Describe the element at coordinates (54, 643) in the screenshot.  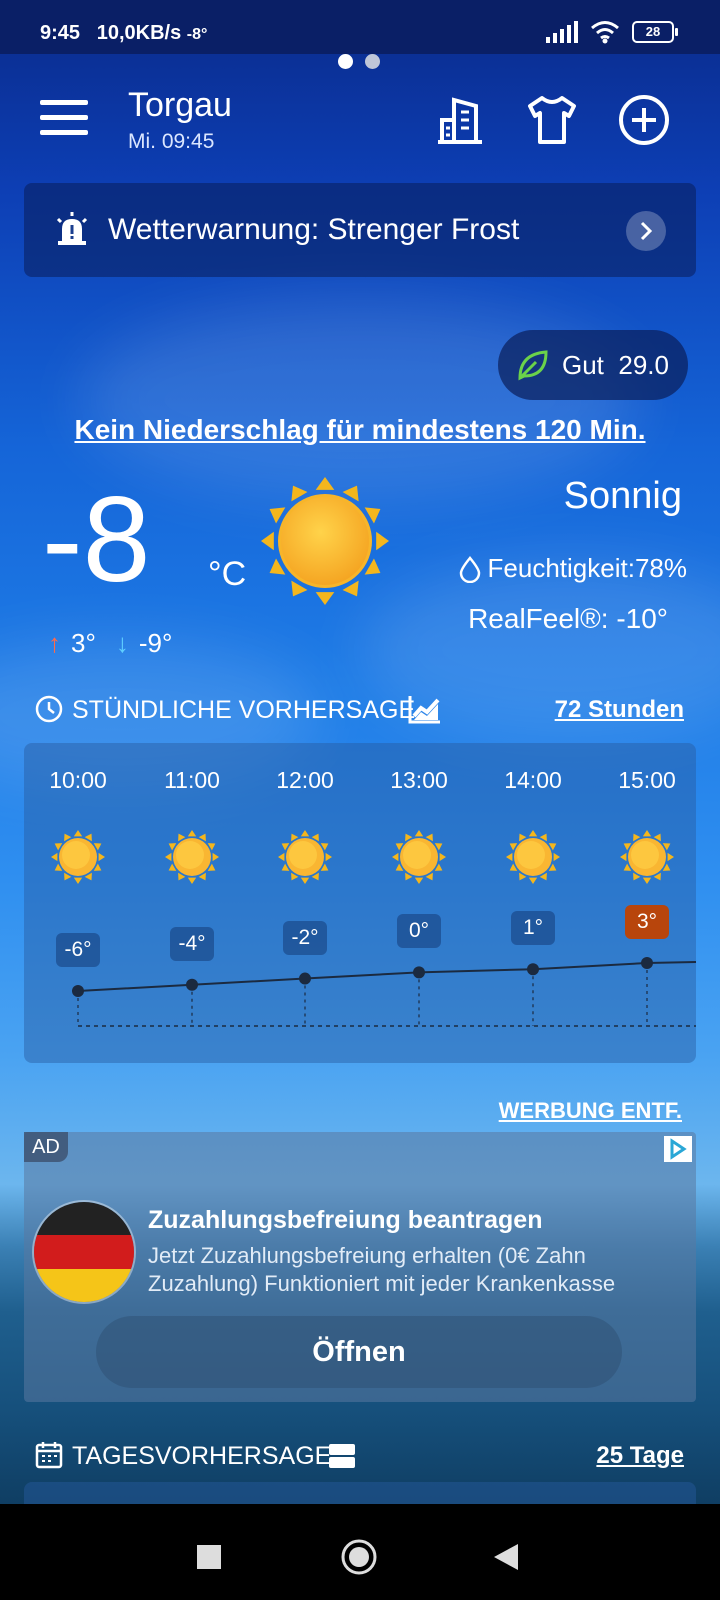
I see `arrow-up-icon: ↑` at that location.